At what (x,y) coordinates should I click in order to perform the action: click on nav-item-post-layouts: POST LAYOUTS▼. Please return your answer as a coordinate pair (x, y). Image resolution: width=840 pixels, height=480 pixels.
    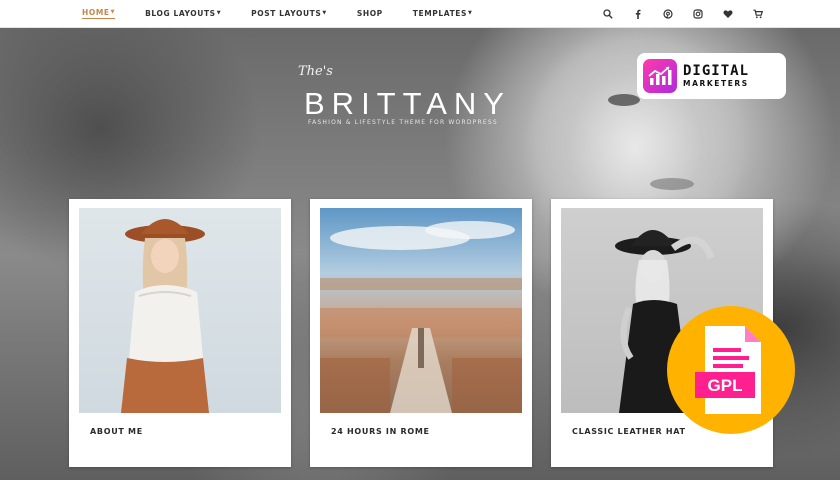
    Looking at the image, I should click on (289, 13).